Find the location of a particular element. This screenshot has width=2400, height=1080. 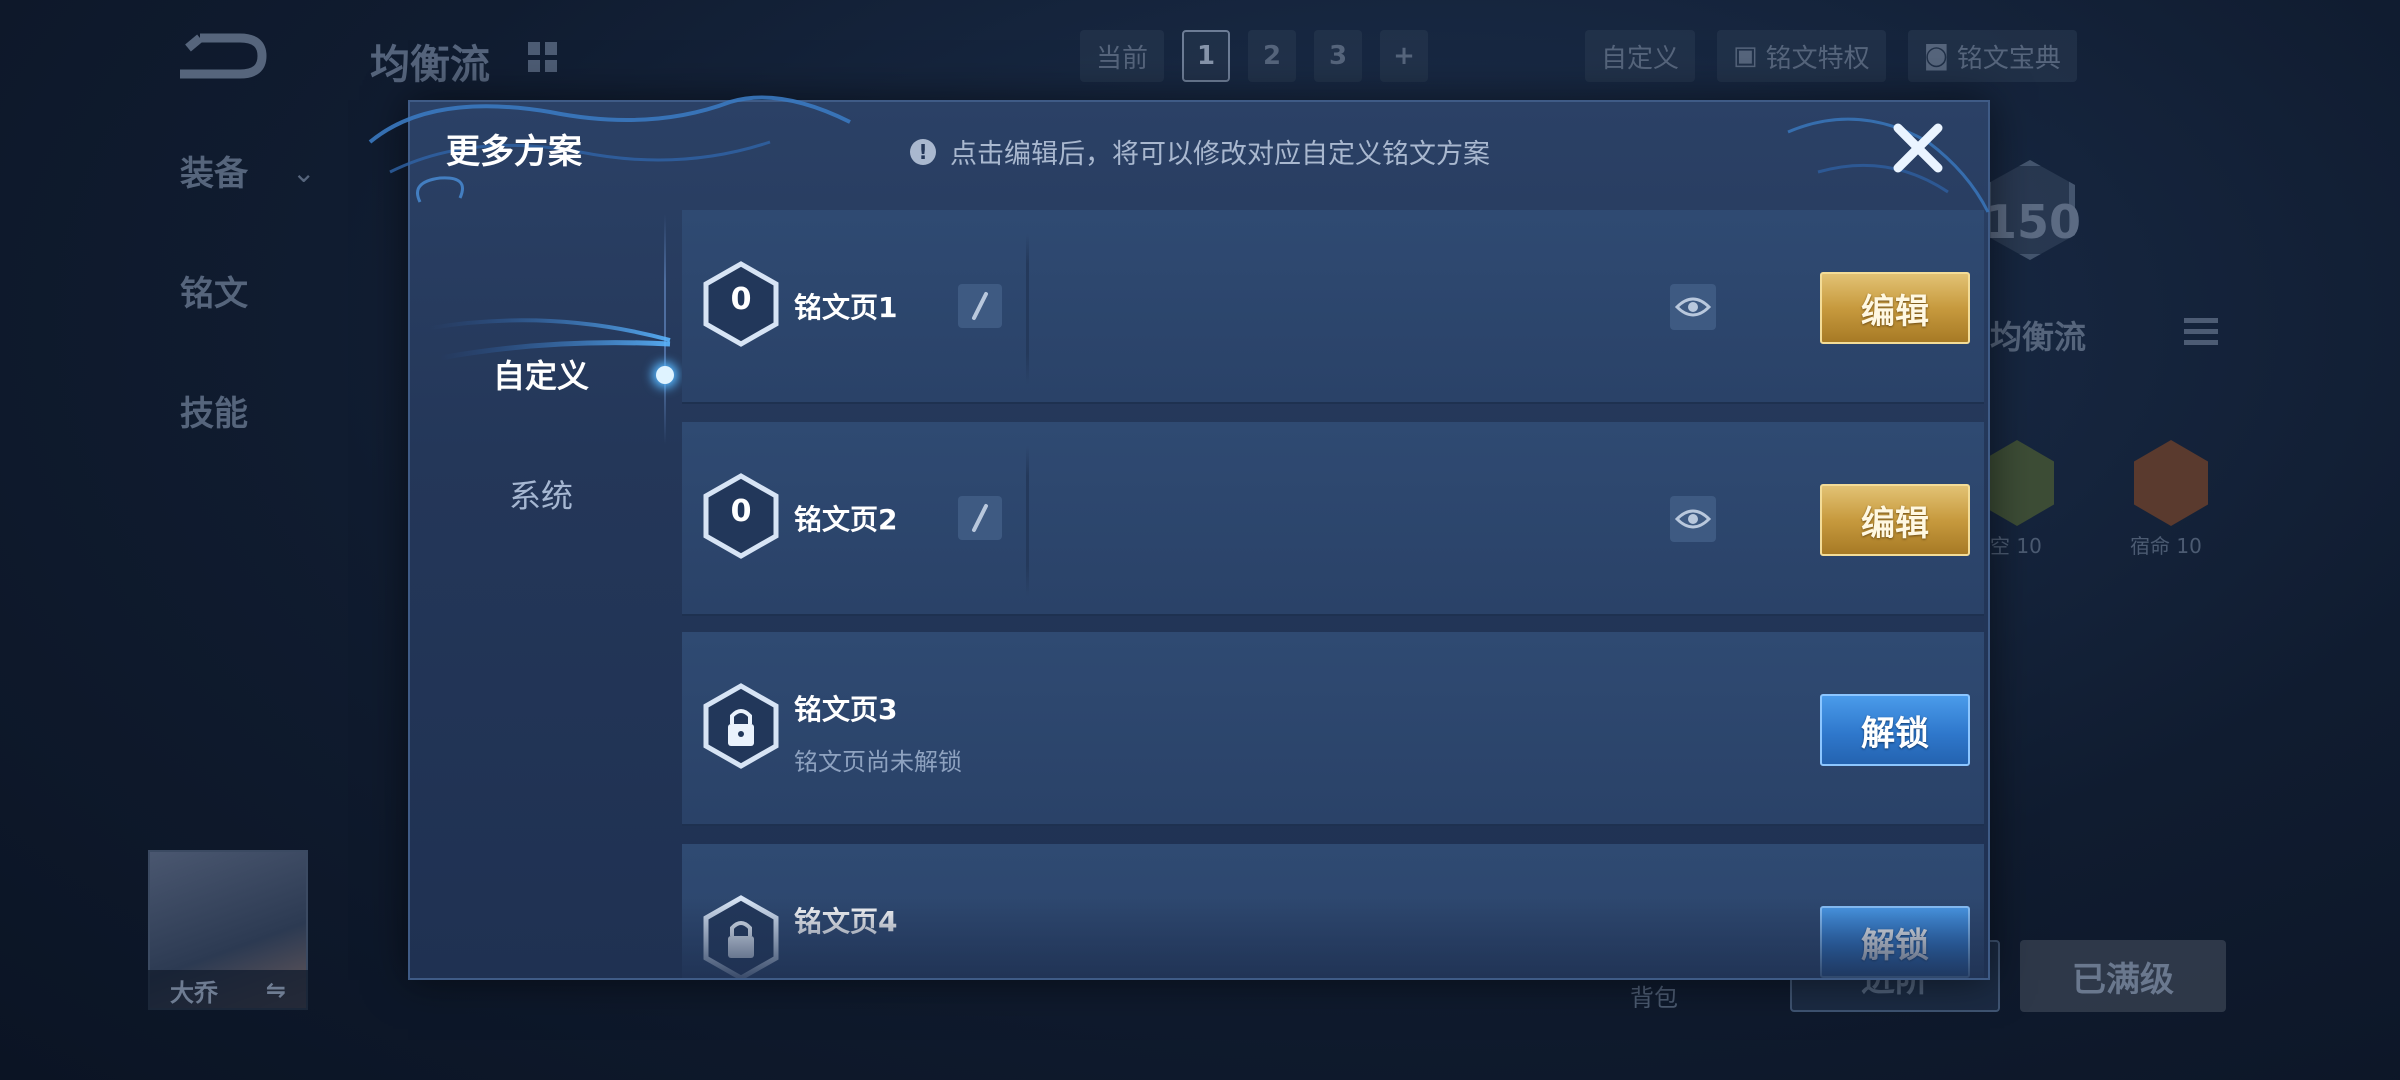

bg-right-chips: 自定义 ▣ 铭文特权 ◙ 铭文宝典 is located at coordinates (1831, 56).